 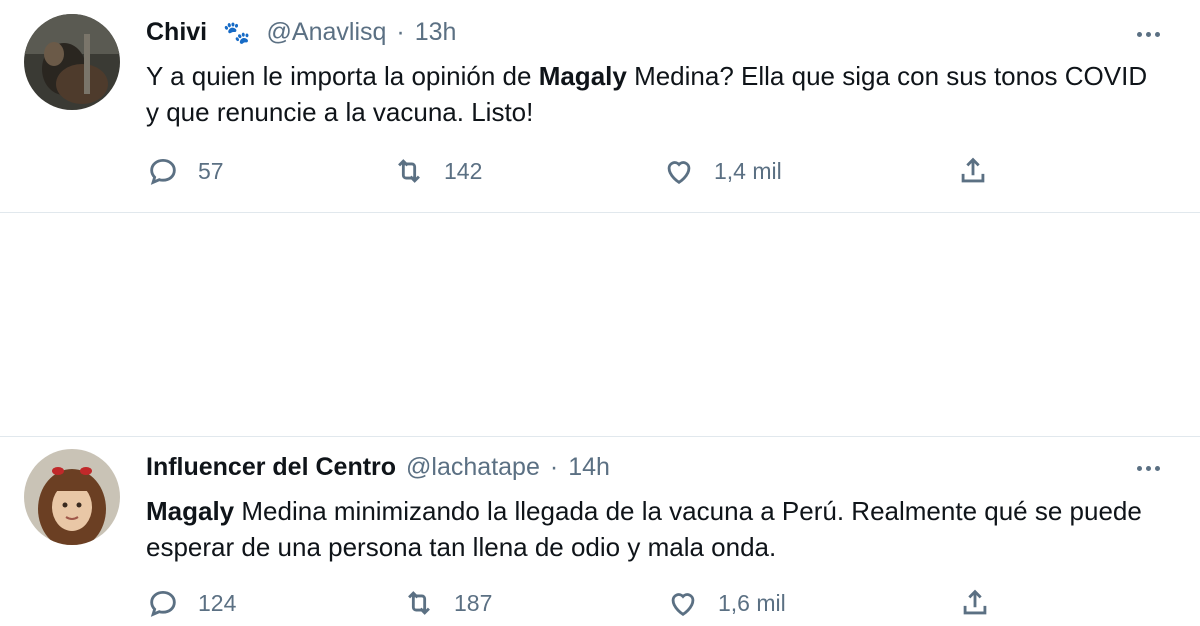 I want to click on tweet-header: Chivi 🐾 @Anavlisq · 13h, so click(x=301, y=32).